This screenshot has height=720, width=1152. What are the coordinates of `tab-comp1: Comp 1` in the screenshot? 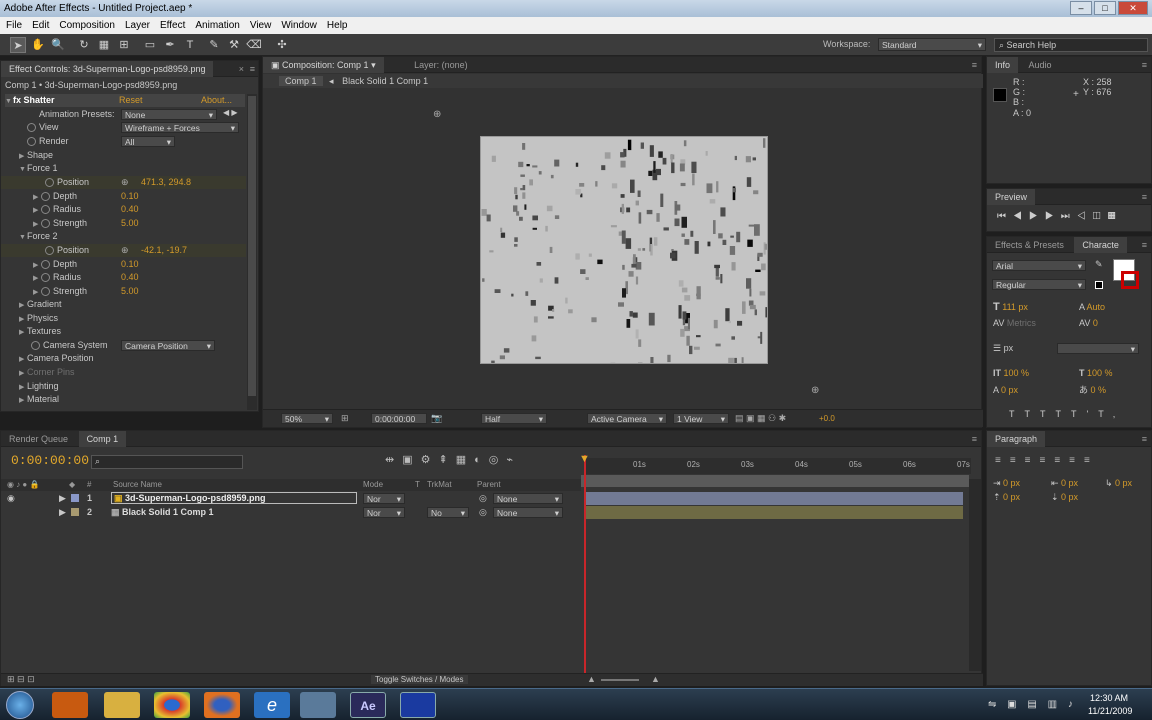 It's located at (102, 439).